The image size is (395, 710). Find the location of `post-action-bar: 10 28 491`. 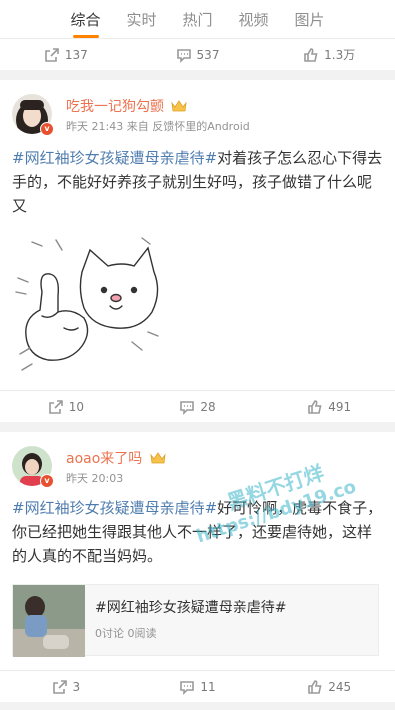

post-action-bar: 10 28 491 is located at coordinates (197, 406).